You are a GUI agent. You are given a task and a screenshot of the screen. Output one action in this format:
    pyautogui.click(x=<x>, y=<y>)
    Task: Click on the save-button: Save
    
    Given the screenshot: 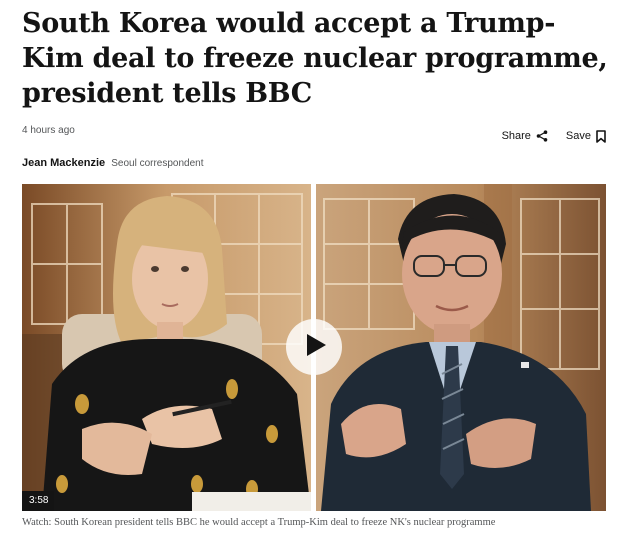 What is the action you would take?
    pyautogui.click(x=585, y=136)
    